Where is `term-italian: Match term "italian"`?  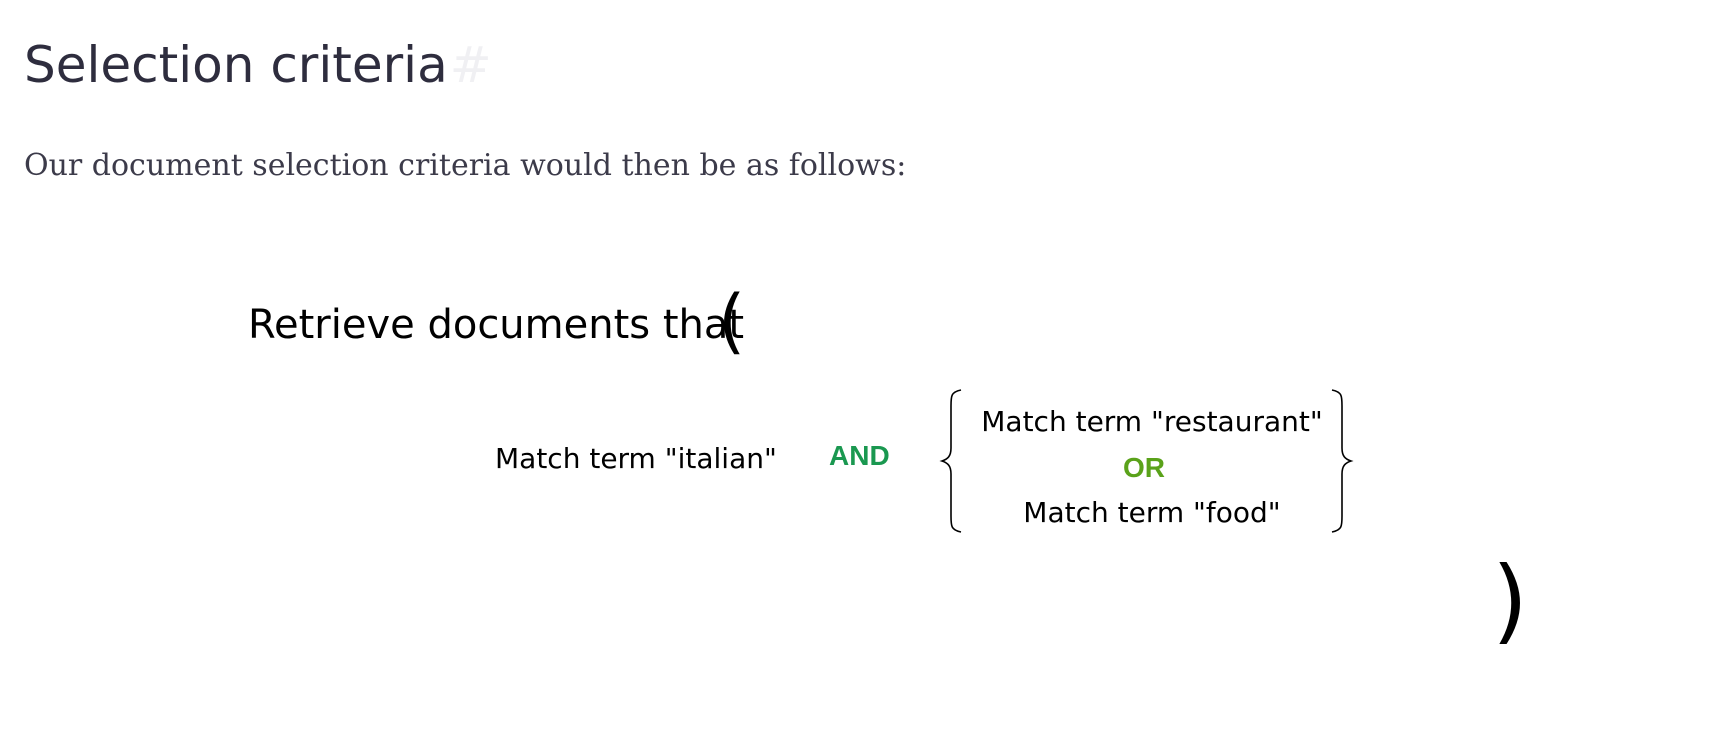
term-italian: Match term "italian" is located at coordinates (636, 458).